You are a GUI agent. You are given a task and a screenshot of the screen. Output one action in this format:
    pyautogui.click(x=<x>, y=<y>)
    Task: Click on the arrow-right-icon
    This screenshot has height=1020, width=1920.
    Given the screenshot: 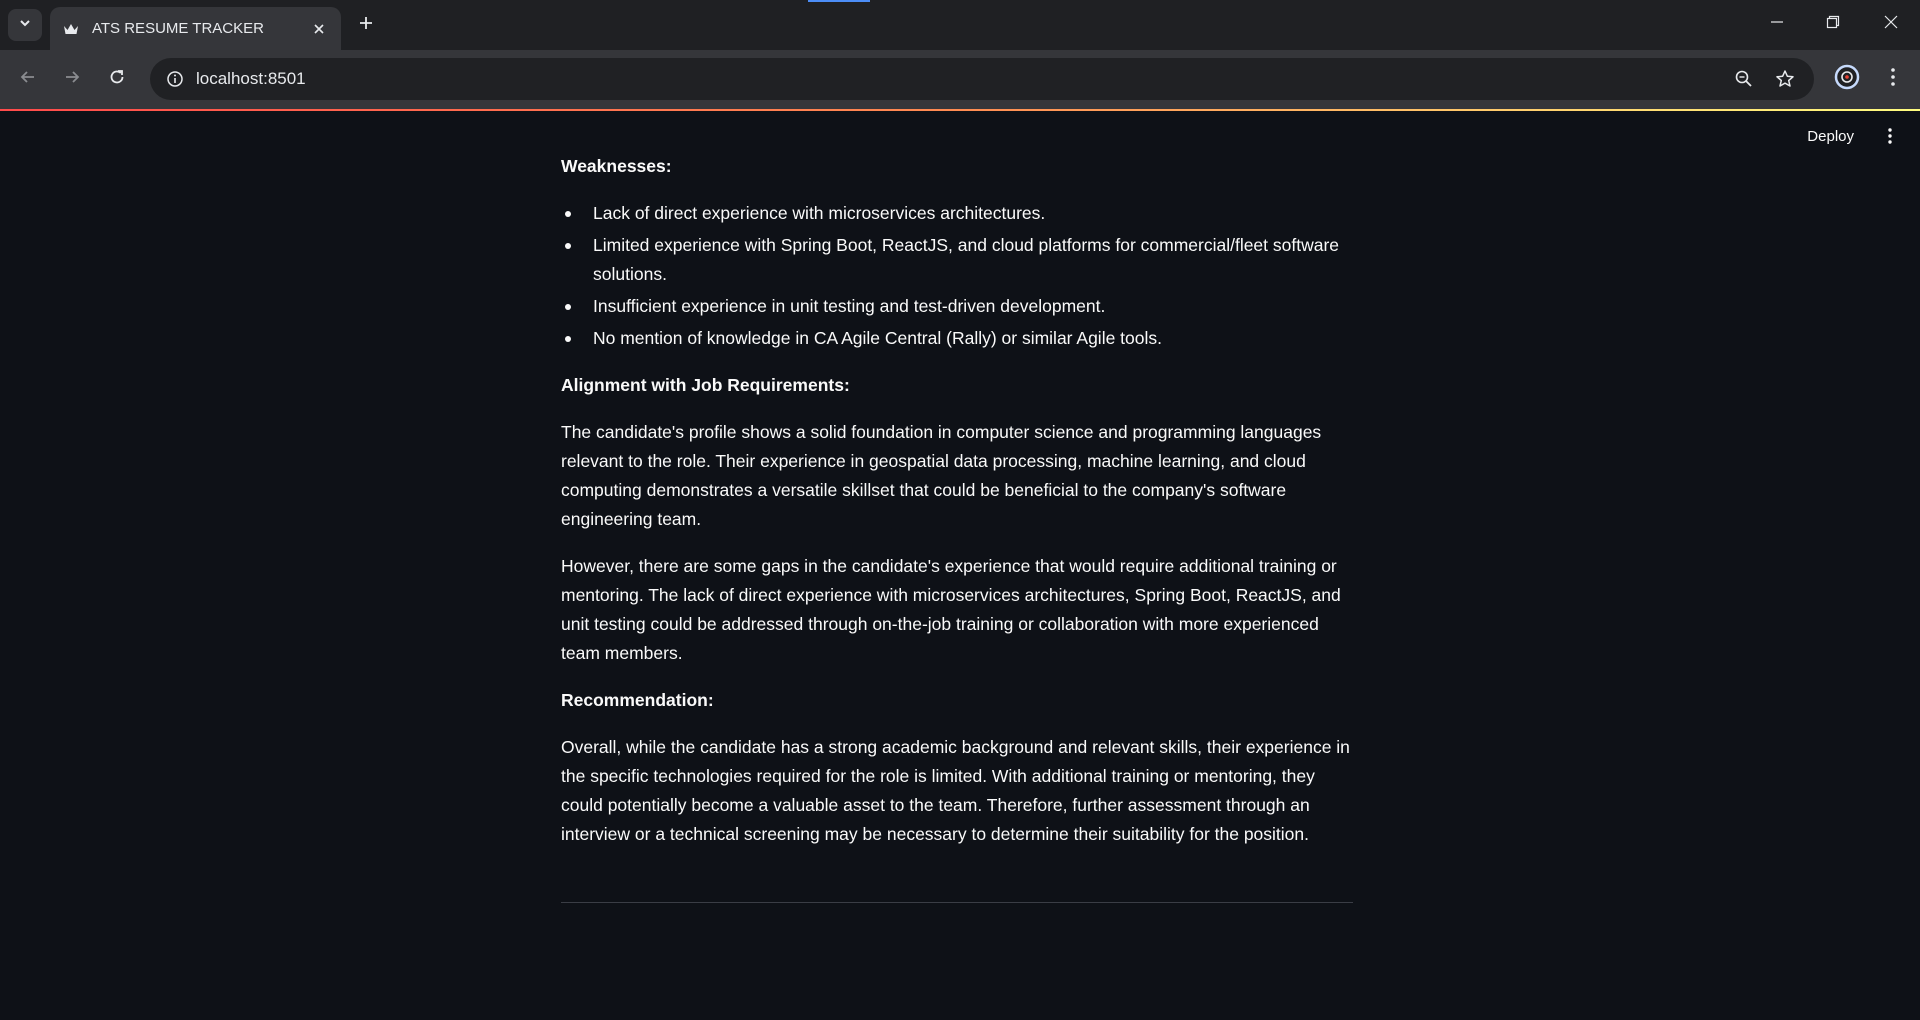 What is the action you would take?
    pyautogui.click(x=72, y=79)
    